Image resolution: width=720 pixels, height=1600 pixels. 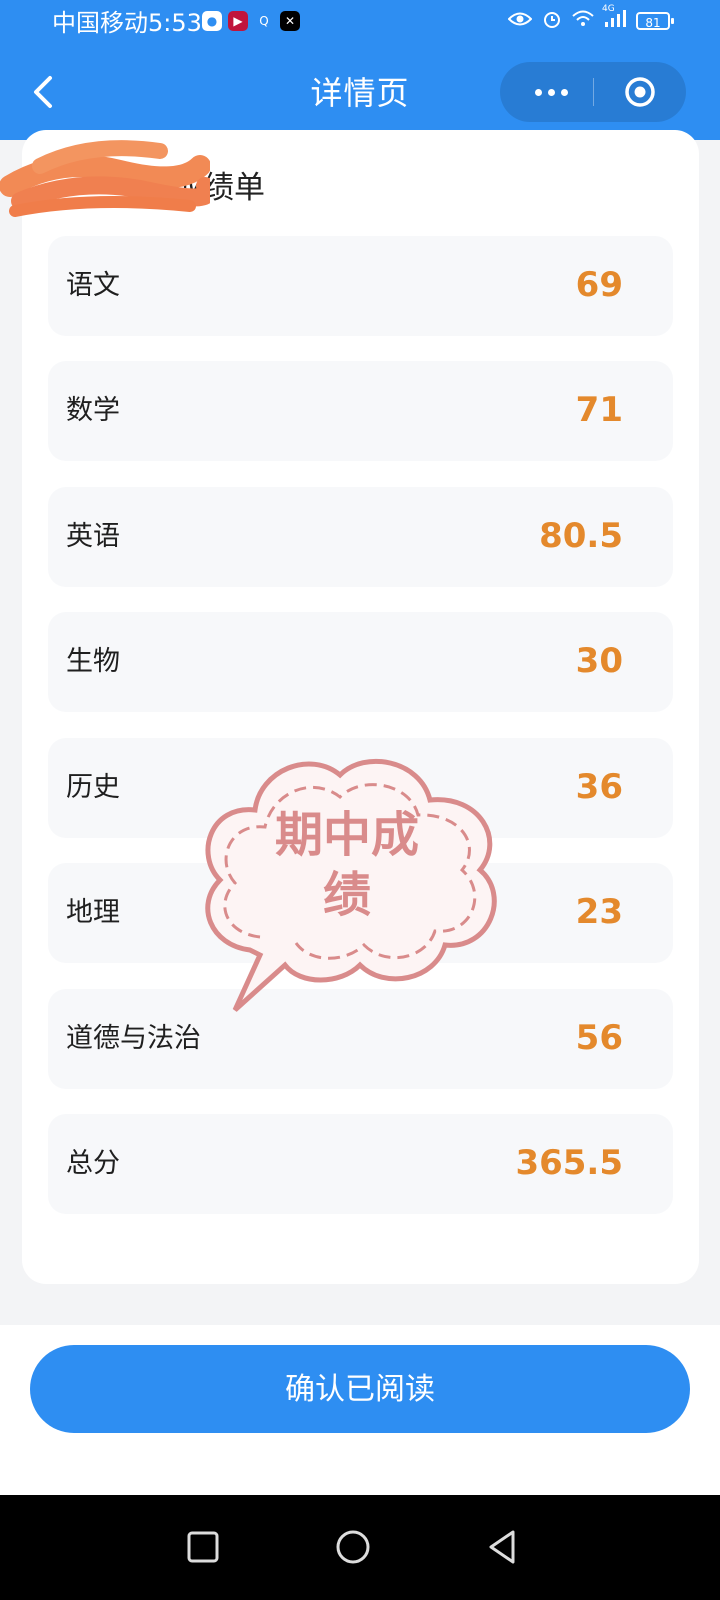 What do you see at coordinates (360, 1164) in the screenshot?
I see `total-row: 总分 365.5` at bounding box center [360, 1164].